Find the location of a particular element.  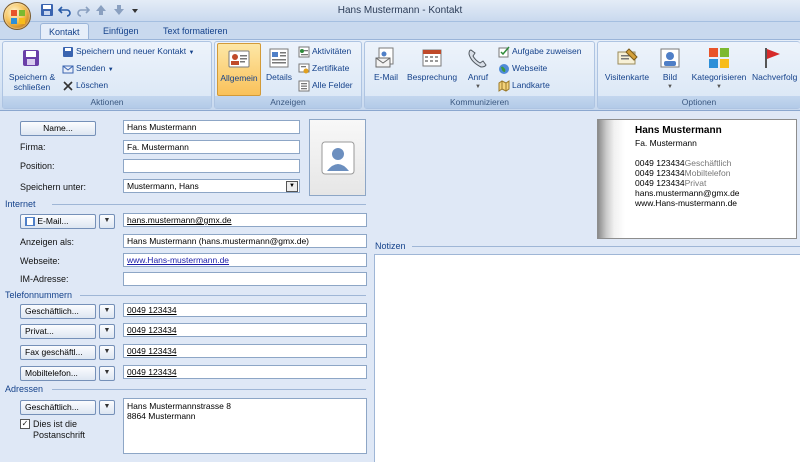

bild-button: Bild ▼ is located at coordinates (670, 69).